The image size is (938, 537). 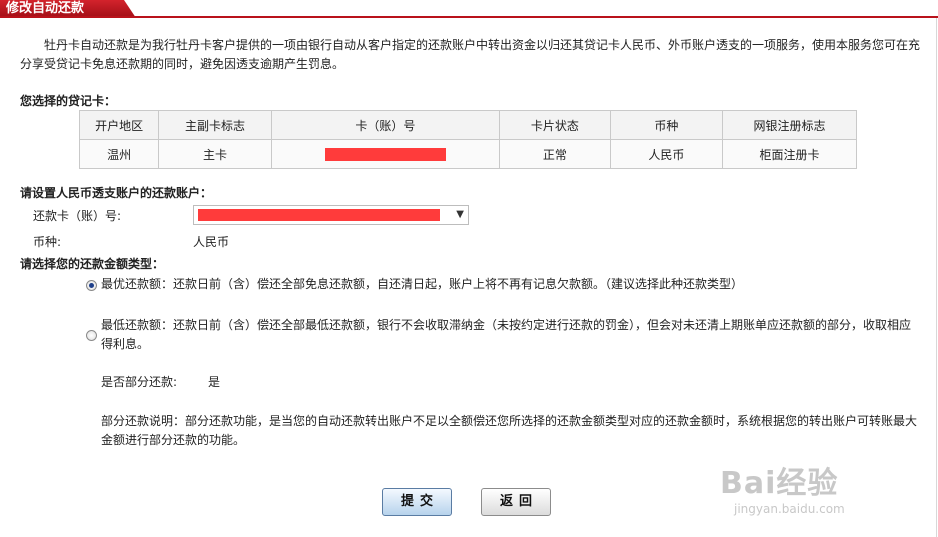 I want to click on card-section-title: 您选择的贷记卡：, so click(x=68, y=101).